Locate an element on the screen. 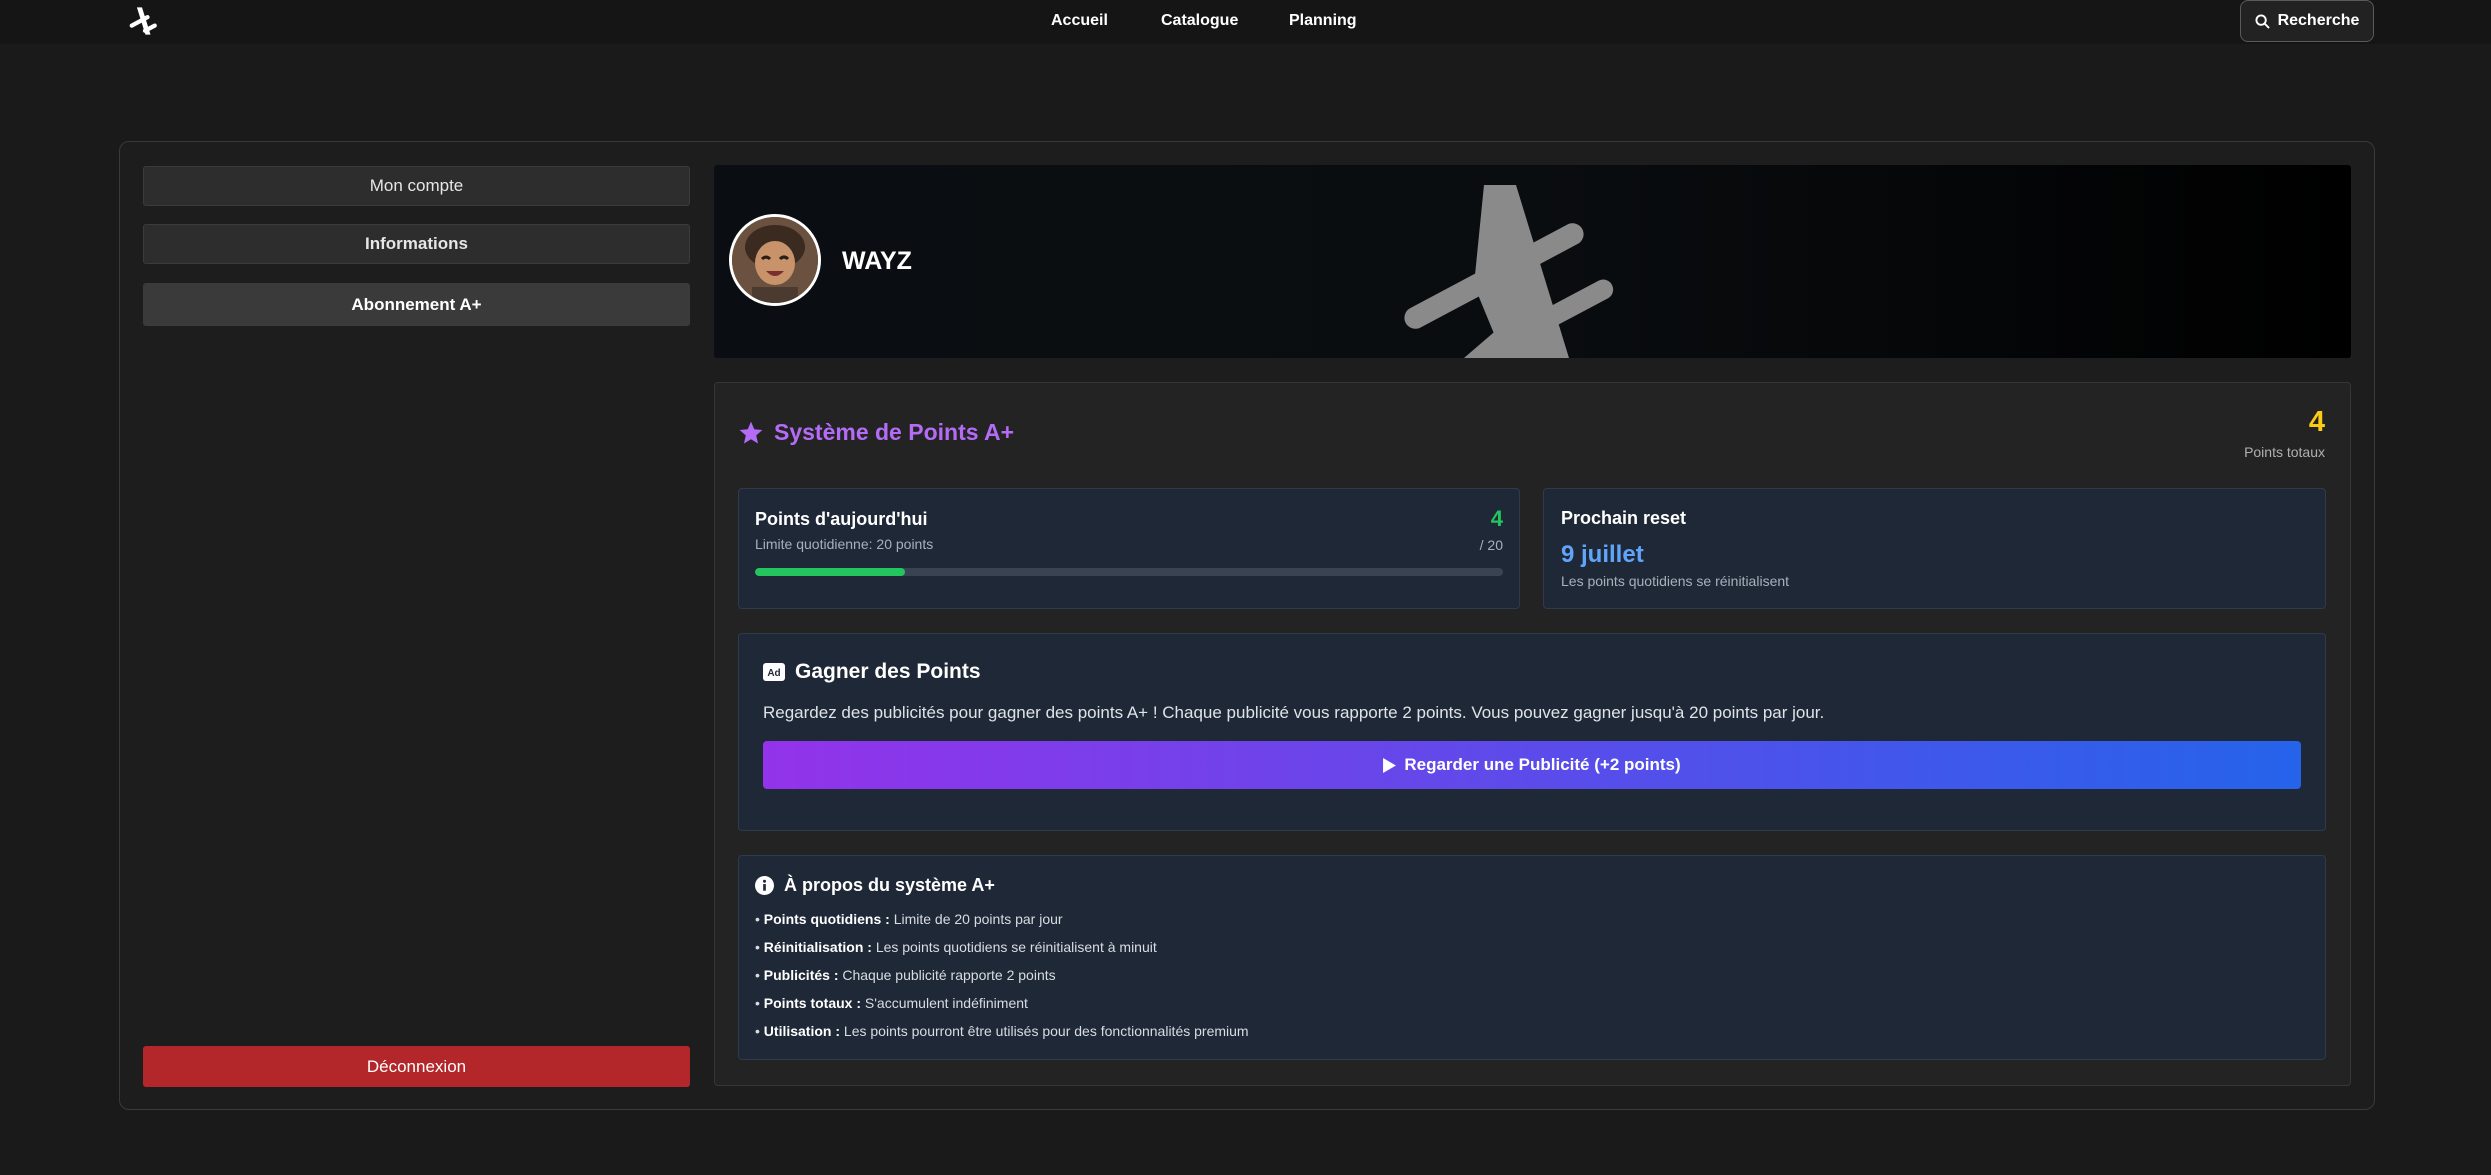 The image size is (2491, 1175). earn-title-text: Gagner des Points is located at coordinates (888, 671).